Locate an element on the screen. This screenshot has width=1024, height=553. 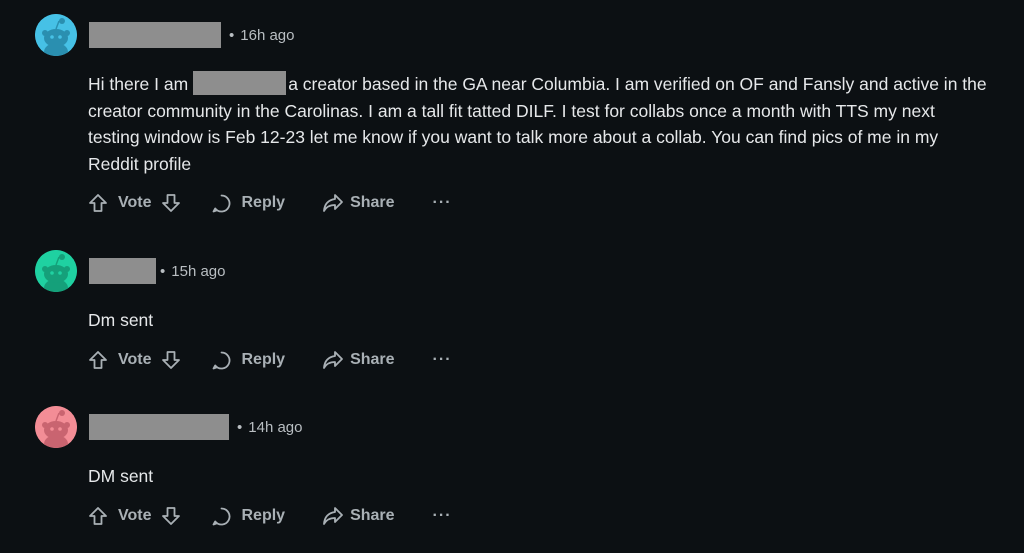
comment-meta: • 15h ago is located at coordinates (157, 271).